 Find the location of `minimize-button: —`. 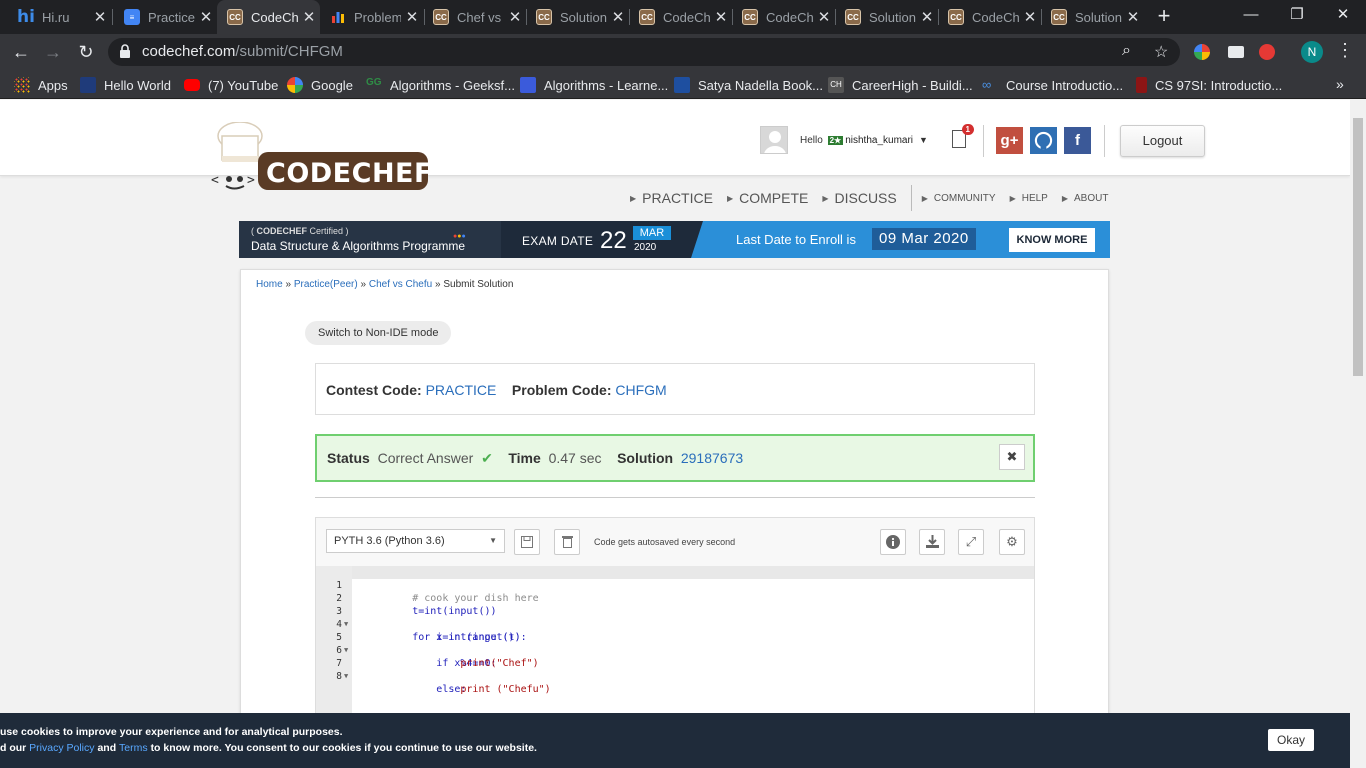

minimize-button: — is located at coordinates (1251, 15).